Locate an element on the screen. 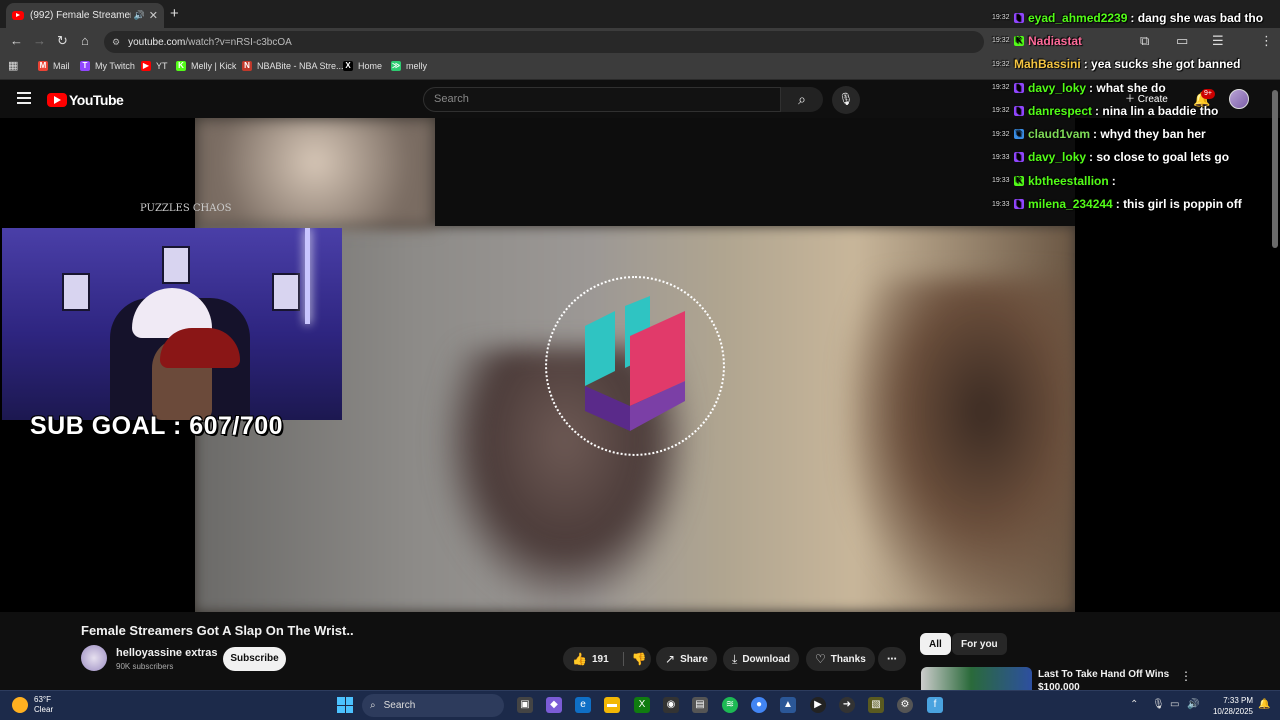 The width and height of the screenshot is (1280, 720). new-tab-button: + is located at coordinates (174, 13).